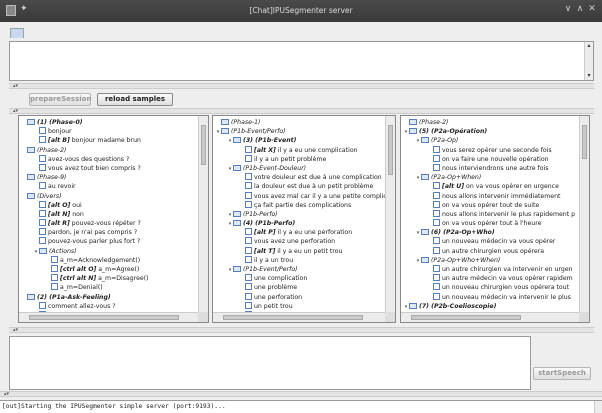  What do you see at coordinates (490, 205) in the screenshot?
I see `tree-leaf-node: on va vous opérer tout de suite` at bounding box center [490, 205].